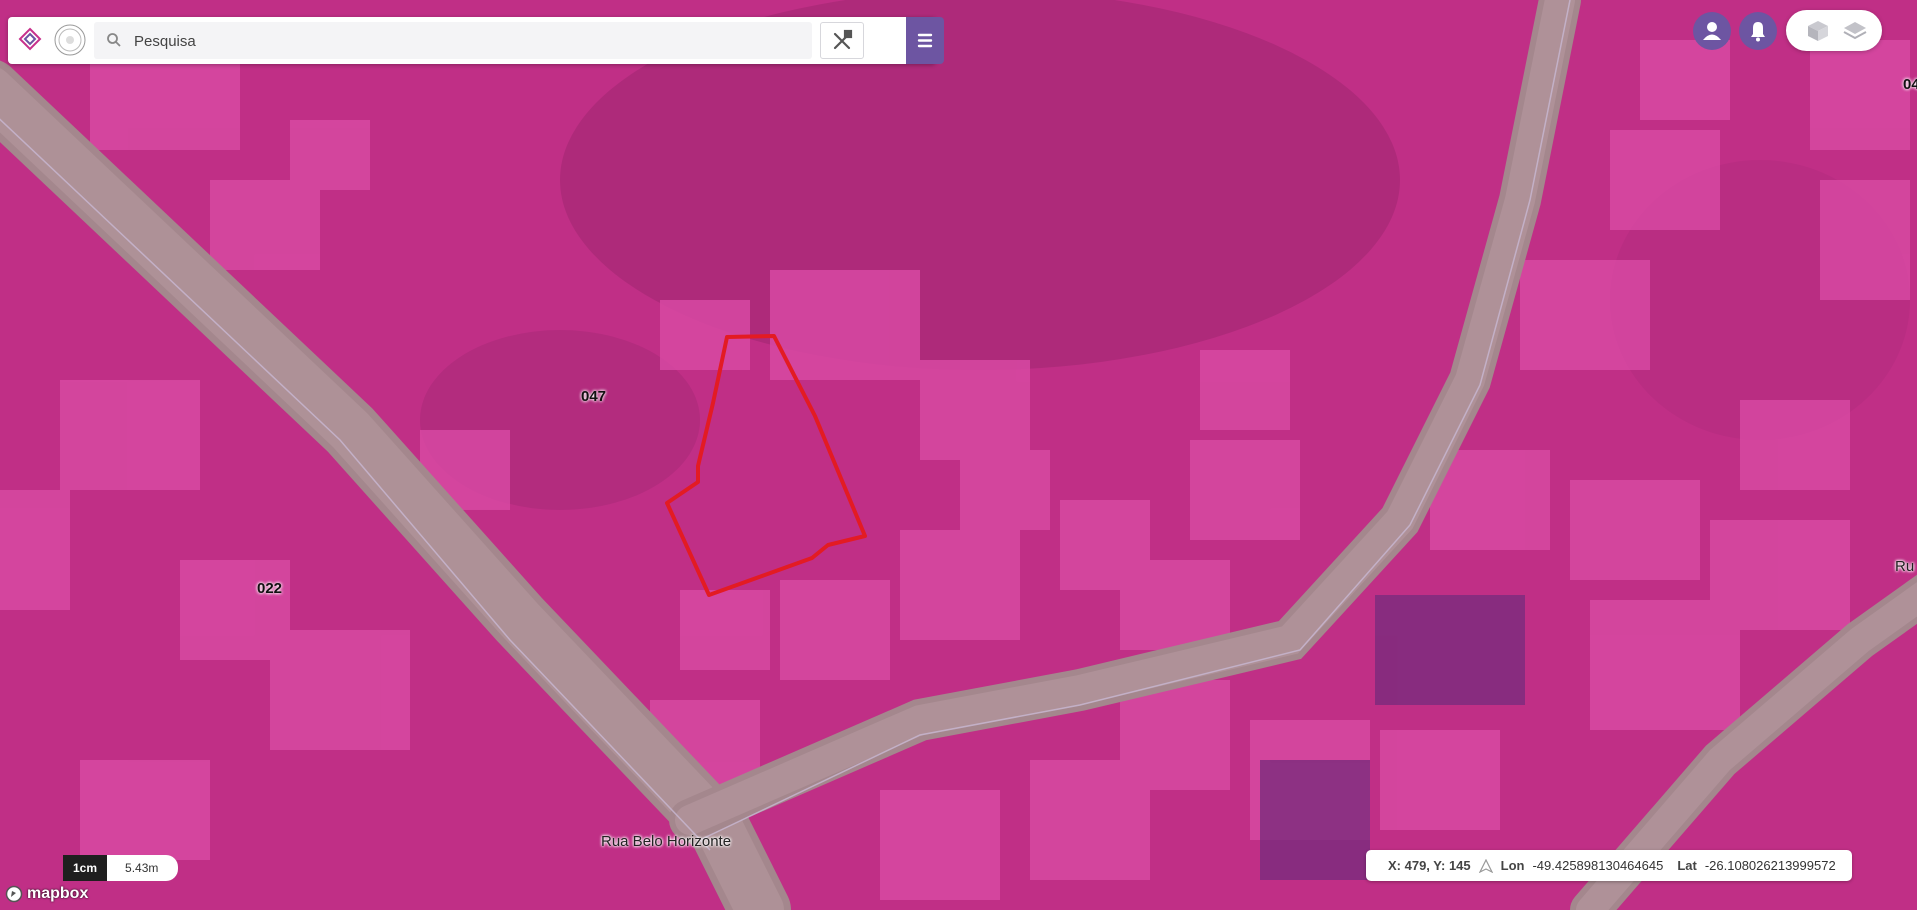  Describe the element at coordinates (1512, 865) in the screenshot. I see `lon-label: Lon` at that location.